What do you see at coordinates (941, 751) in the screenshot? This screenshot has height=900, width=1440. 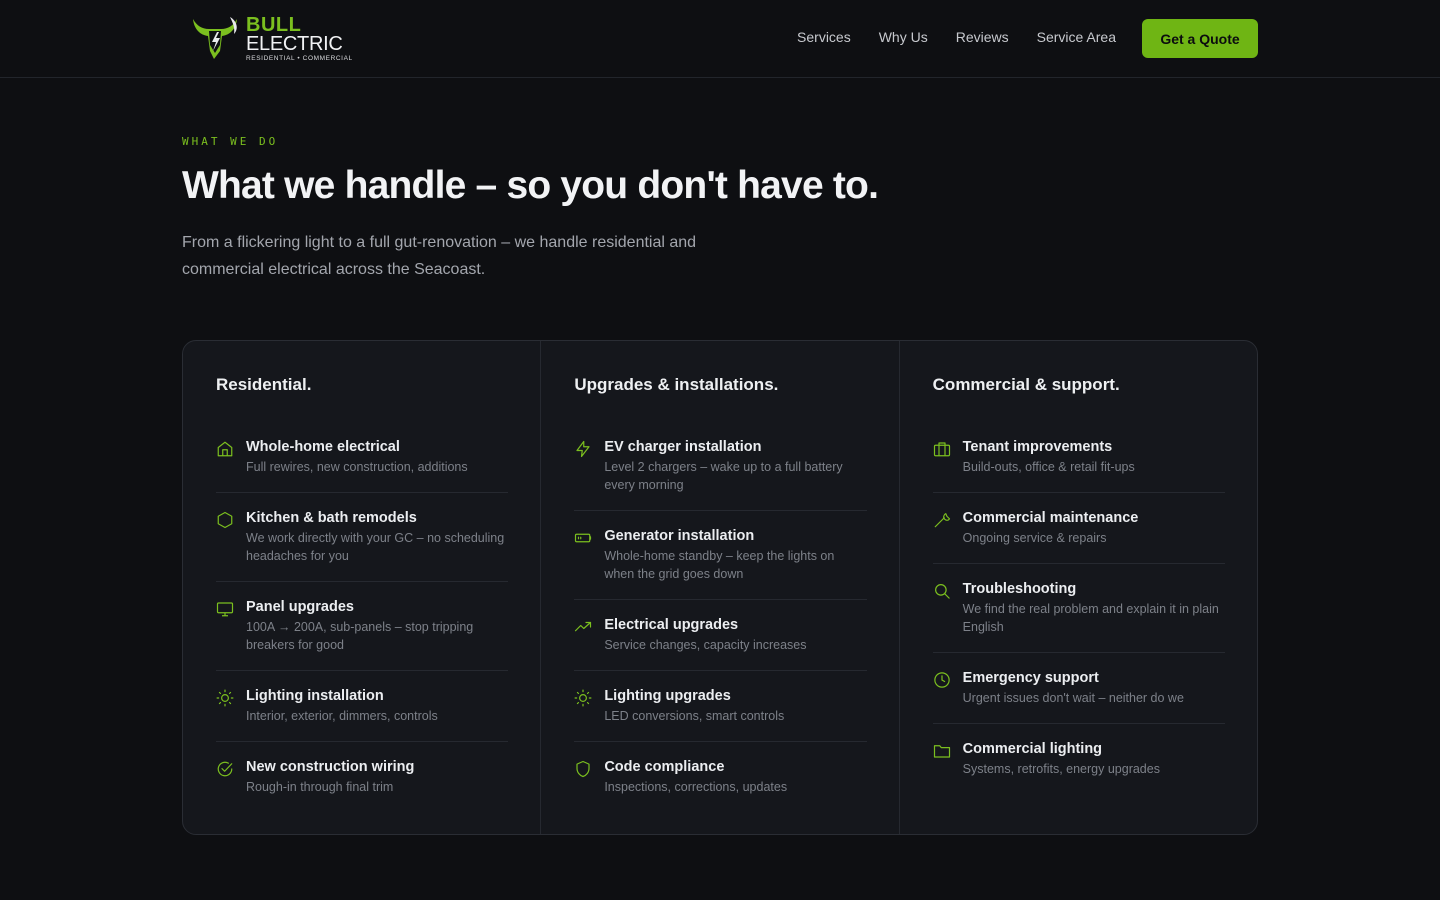 I see `folder-icon` at bounding box center [941, 751].